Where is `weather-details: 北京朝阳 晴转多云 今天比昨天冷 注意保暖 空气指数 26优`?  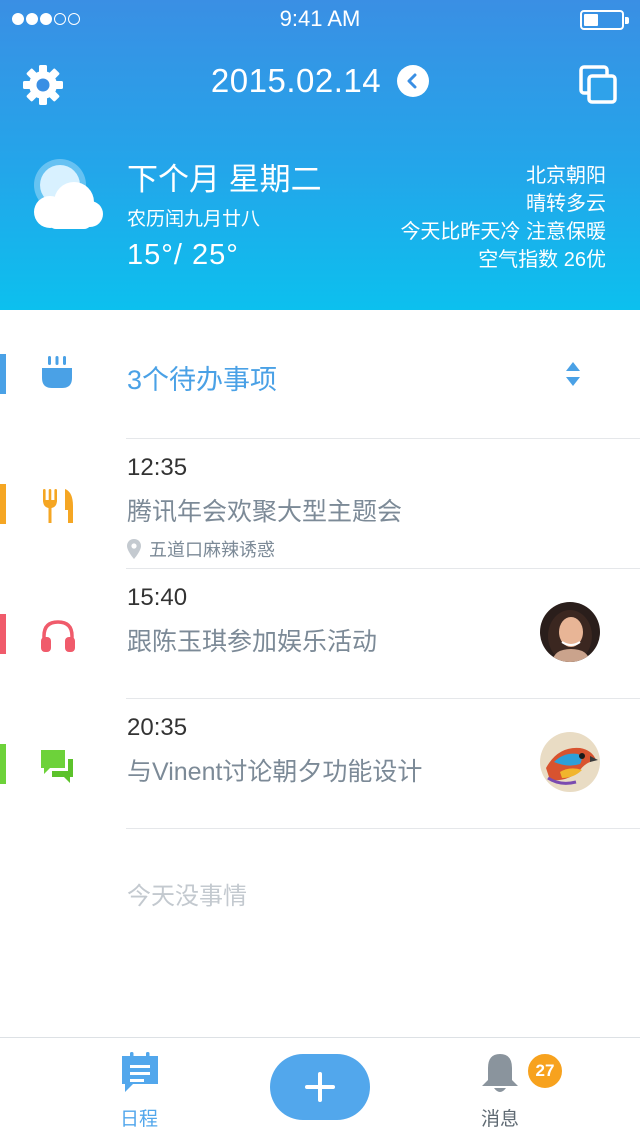 weather-details: 北京朝阳 晴转多云 今天比昨天冷 注意保暖 空气指数 26优 is located at coordinates (503, 218).